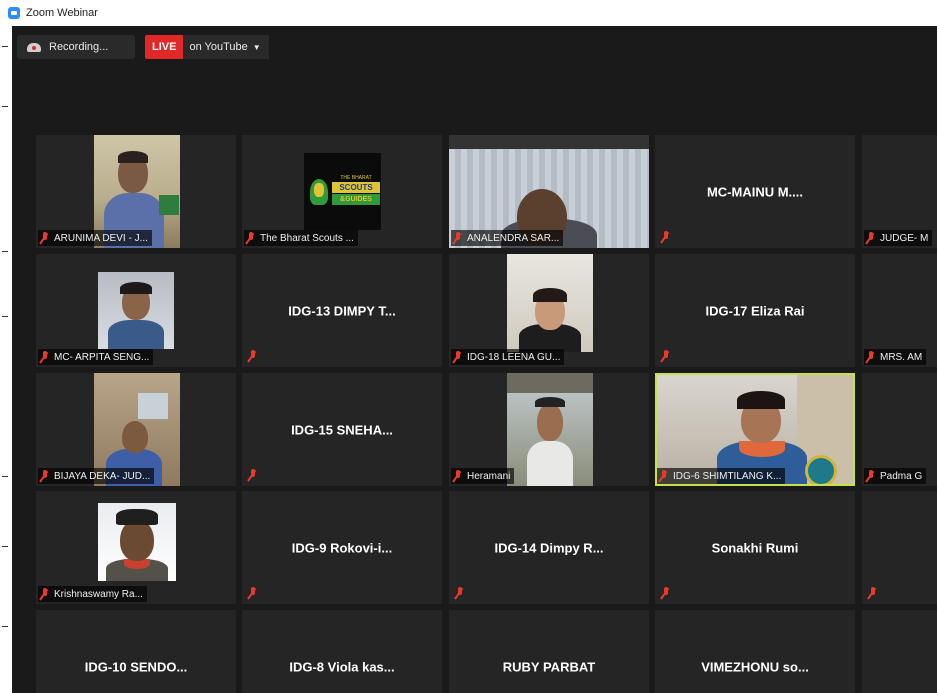  Describe the element at coordinates (356, 178) in the screenshot. I see `logo-text: THE BHARAT` at that location.